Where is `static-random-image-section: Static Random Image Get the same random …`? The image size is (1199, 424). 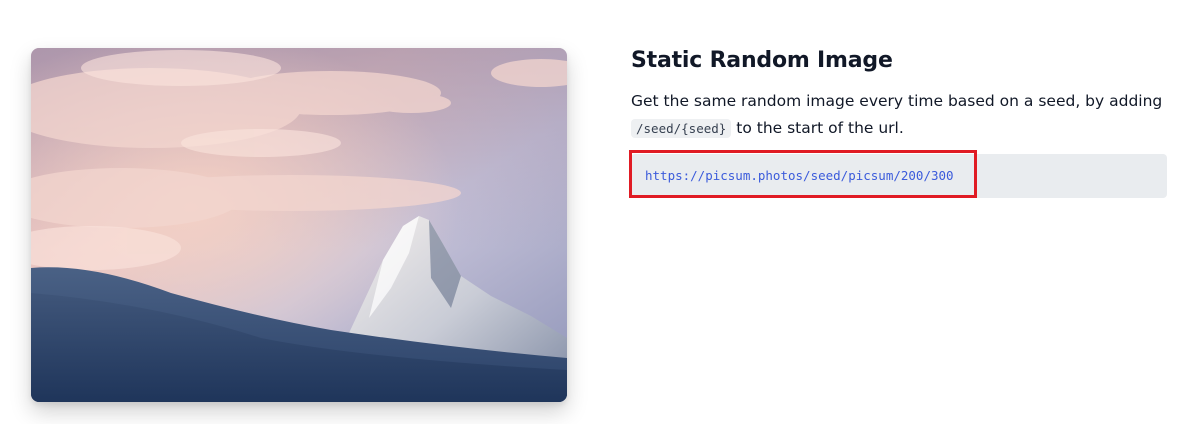 static-random-image-section: Static Random Image Get the same random … is located at coordinates (901, 94).